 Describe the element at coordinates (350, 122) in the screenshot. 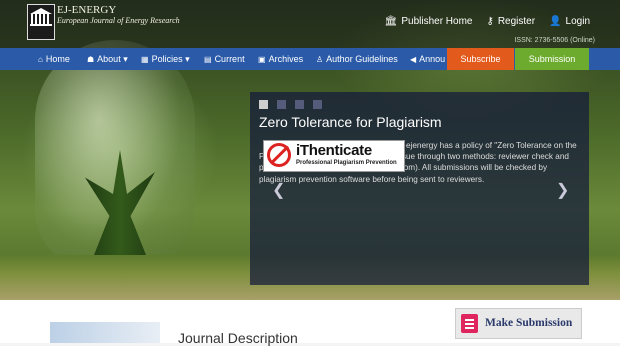

I see `slide-title: Zero Tolerance for Plagiarism` at that location.